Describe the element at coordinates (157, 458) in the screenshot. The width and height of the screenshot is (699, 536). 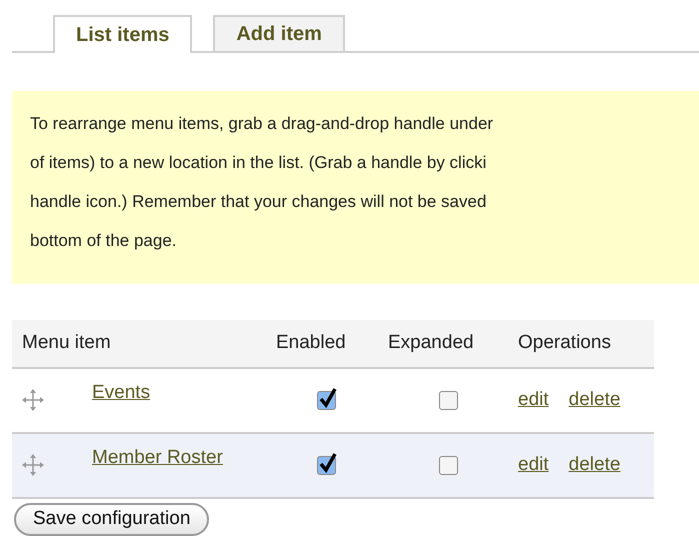
I see `menu-item-link: Member Roster` at that location.